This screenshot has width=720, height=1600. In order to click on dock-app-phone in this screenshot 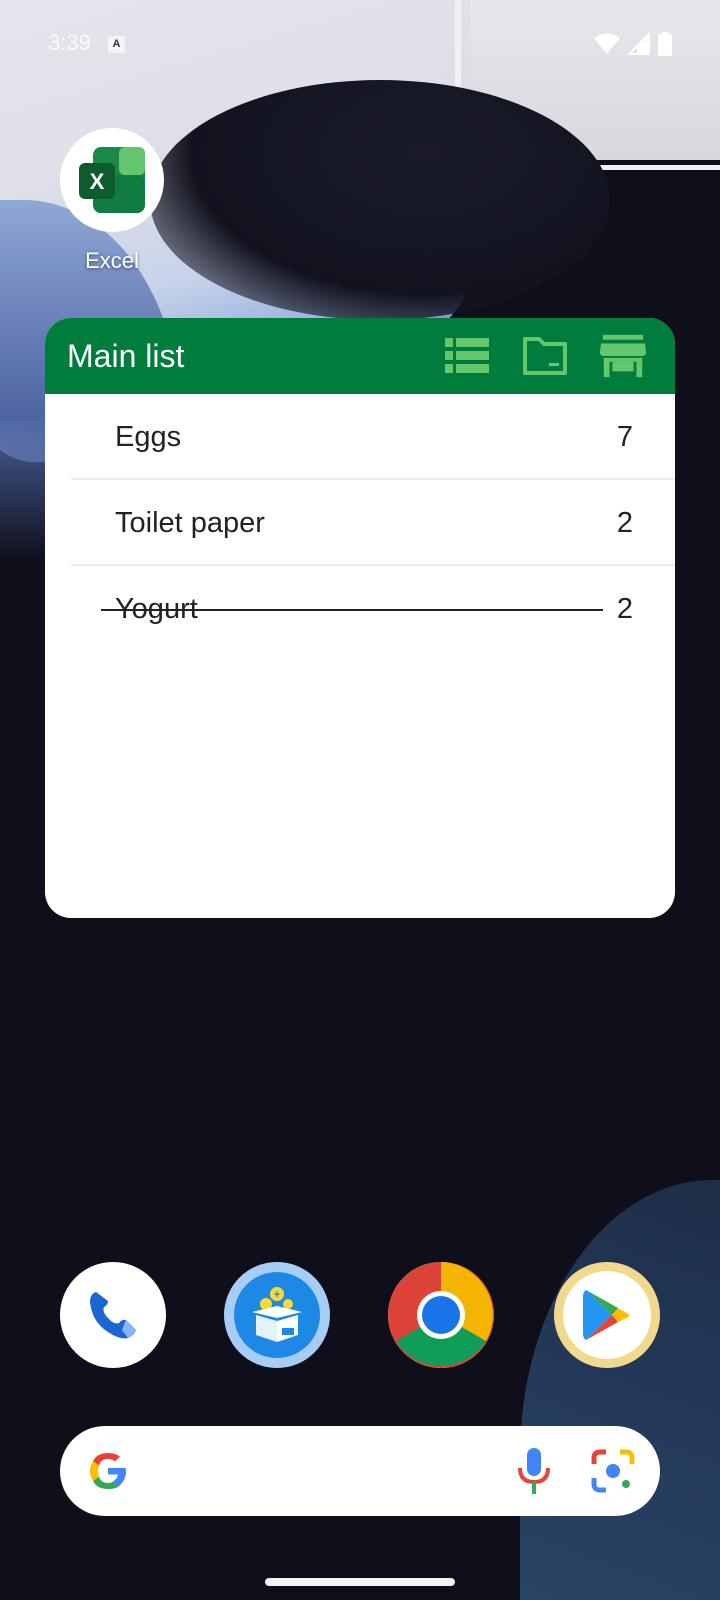, I will do `click(113, 1315)`.